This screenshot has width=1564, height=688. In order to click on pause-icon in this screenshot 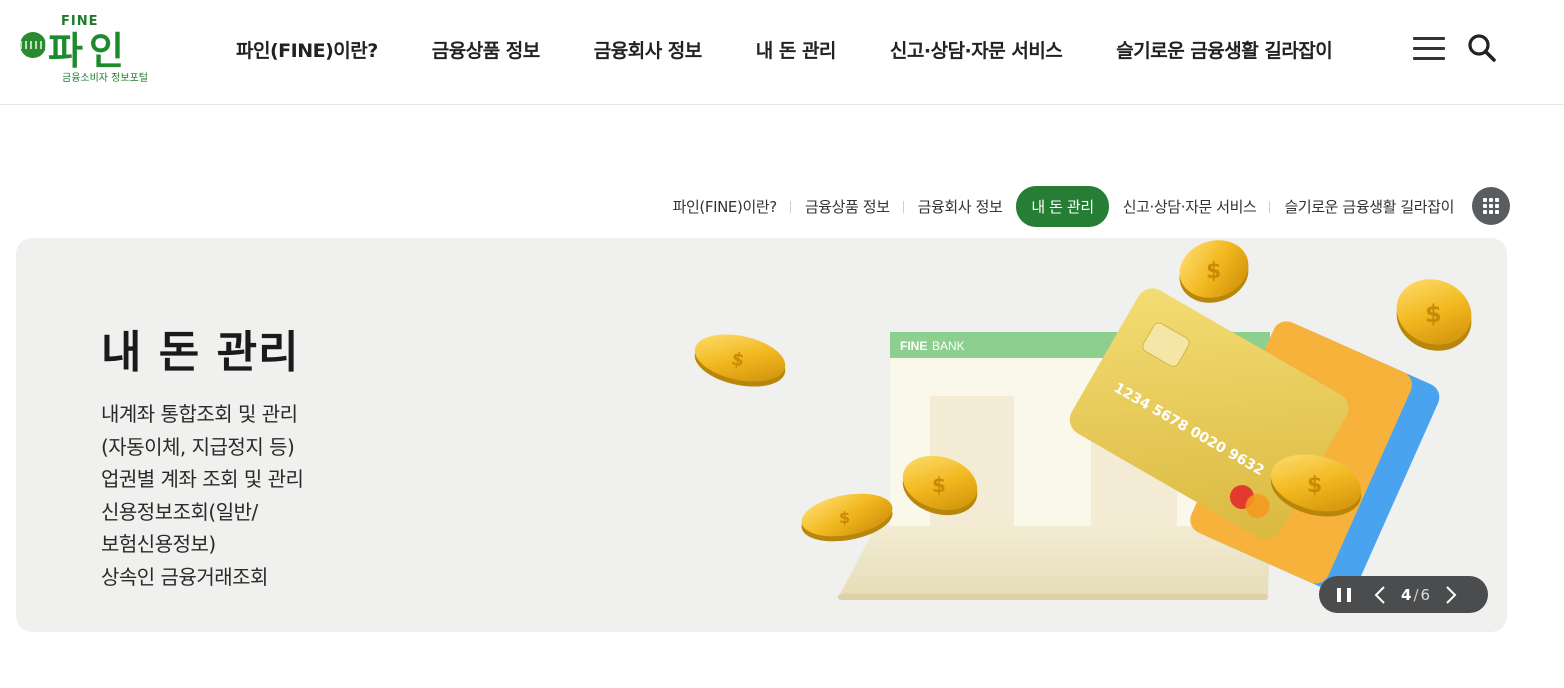, I will do `click(1344, 594)`.